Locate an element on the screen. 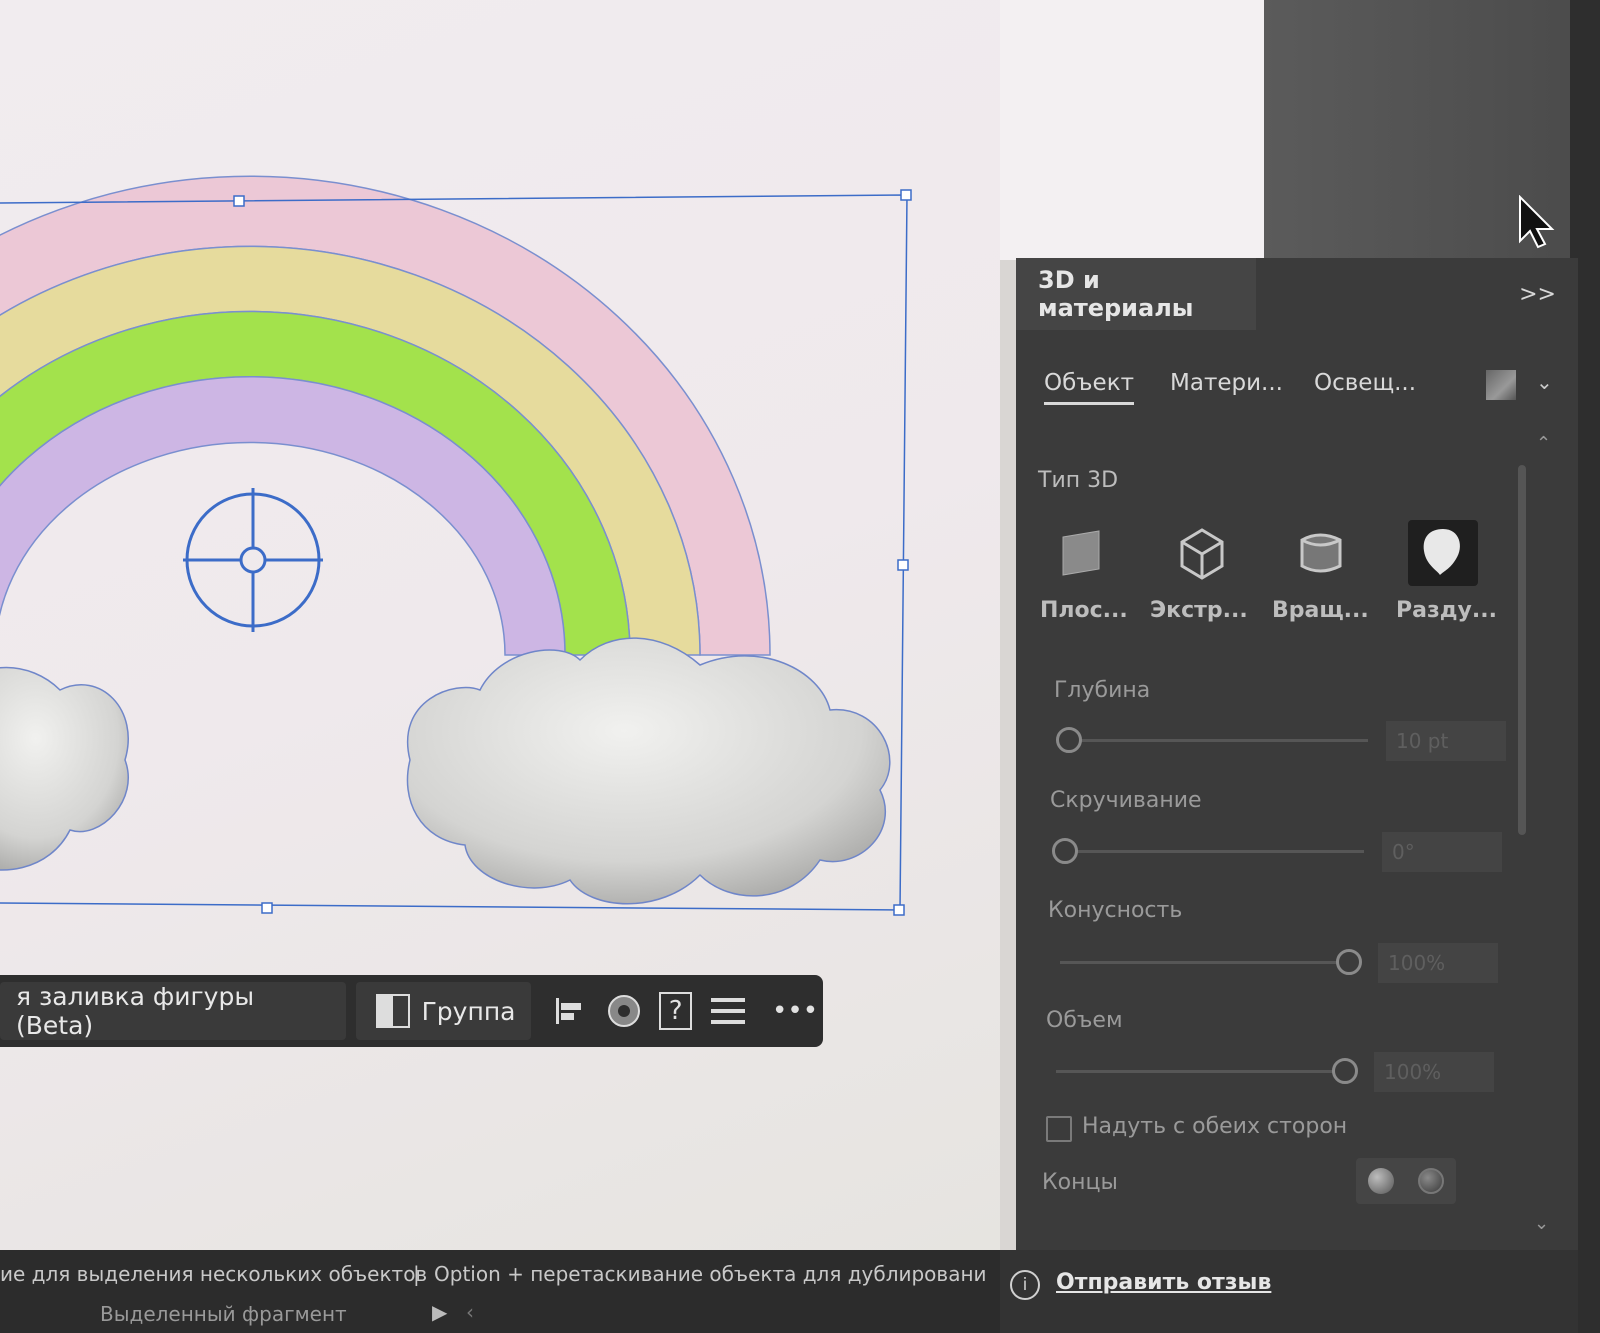 The width and height of the screenshot is (1600, 1333). group-label: Группа is located at coordinates (468, 1011).